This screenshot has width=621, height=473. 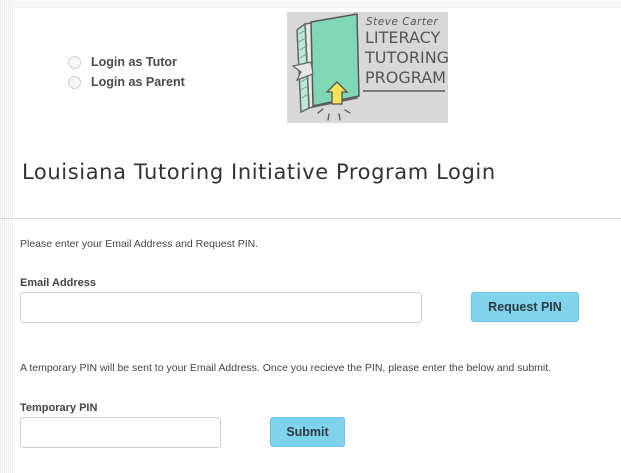 What do you see at coordinates (307, 432) in the screenshot?
I see `submit-button: Submit` at bounding box center [307, 432].